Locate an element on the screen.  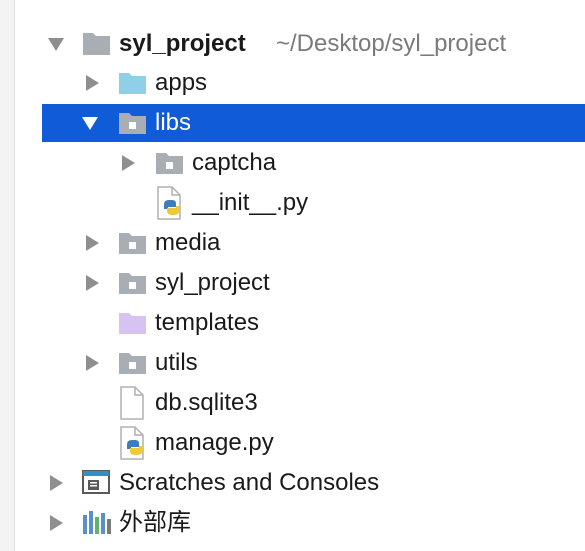
tree-row-libs: libs is located at coordinates (313, 123).